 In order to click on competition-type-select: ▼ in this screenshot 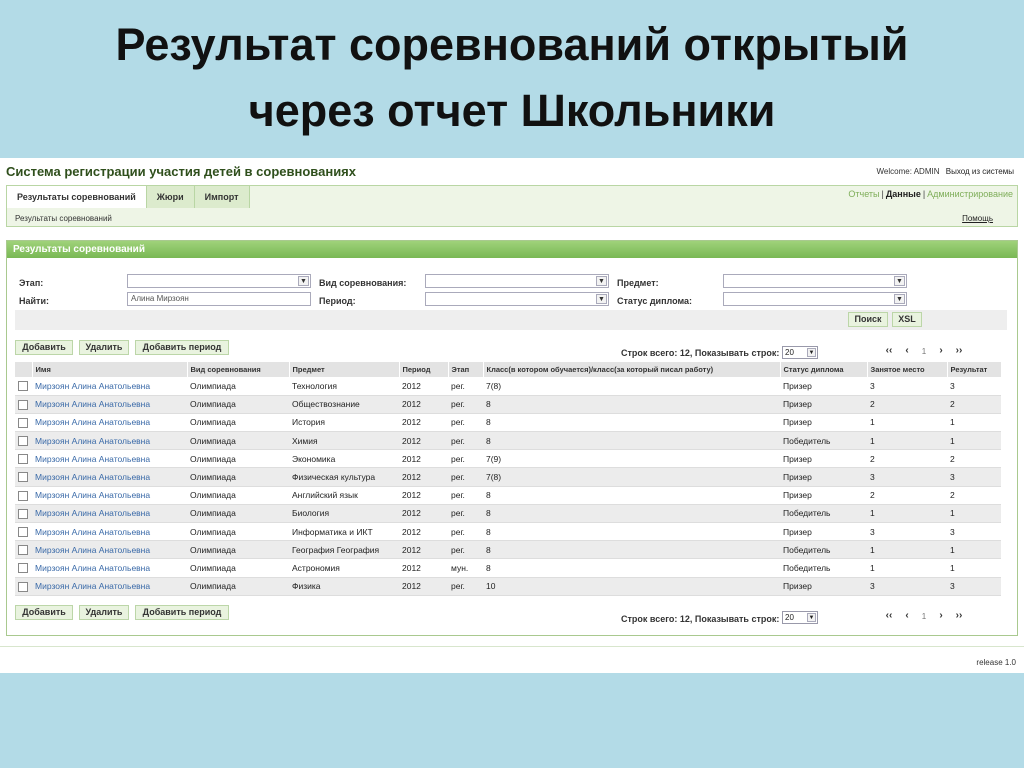, I will do `click(517, 281)`.